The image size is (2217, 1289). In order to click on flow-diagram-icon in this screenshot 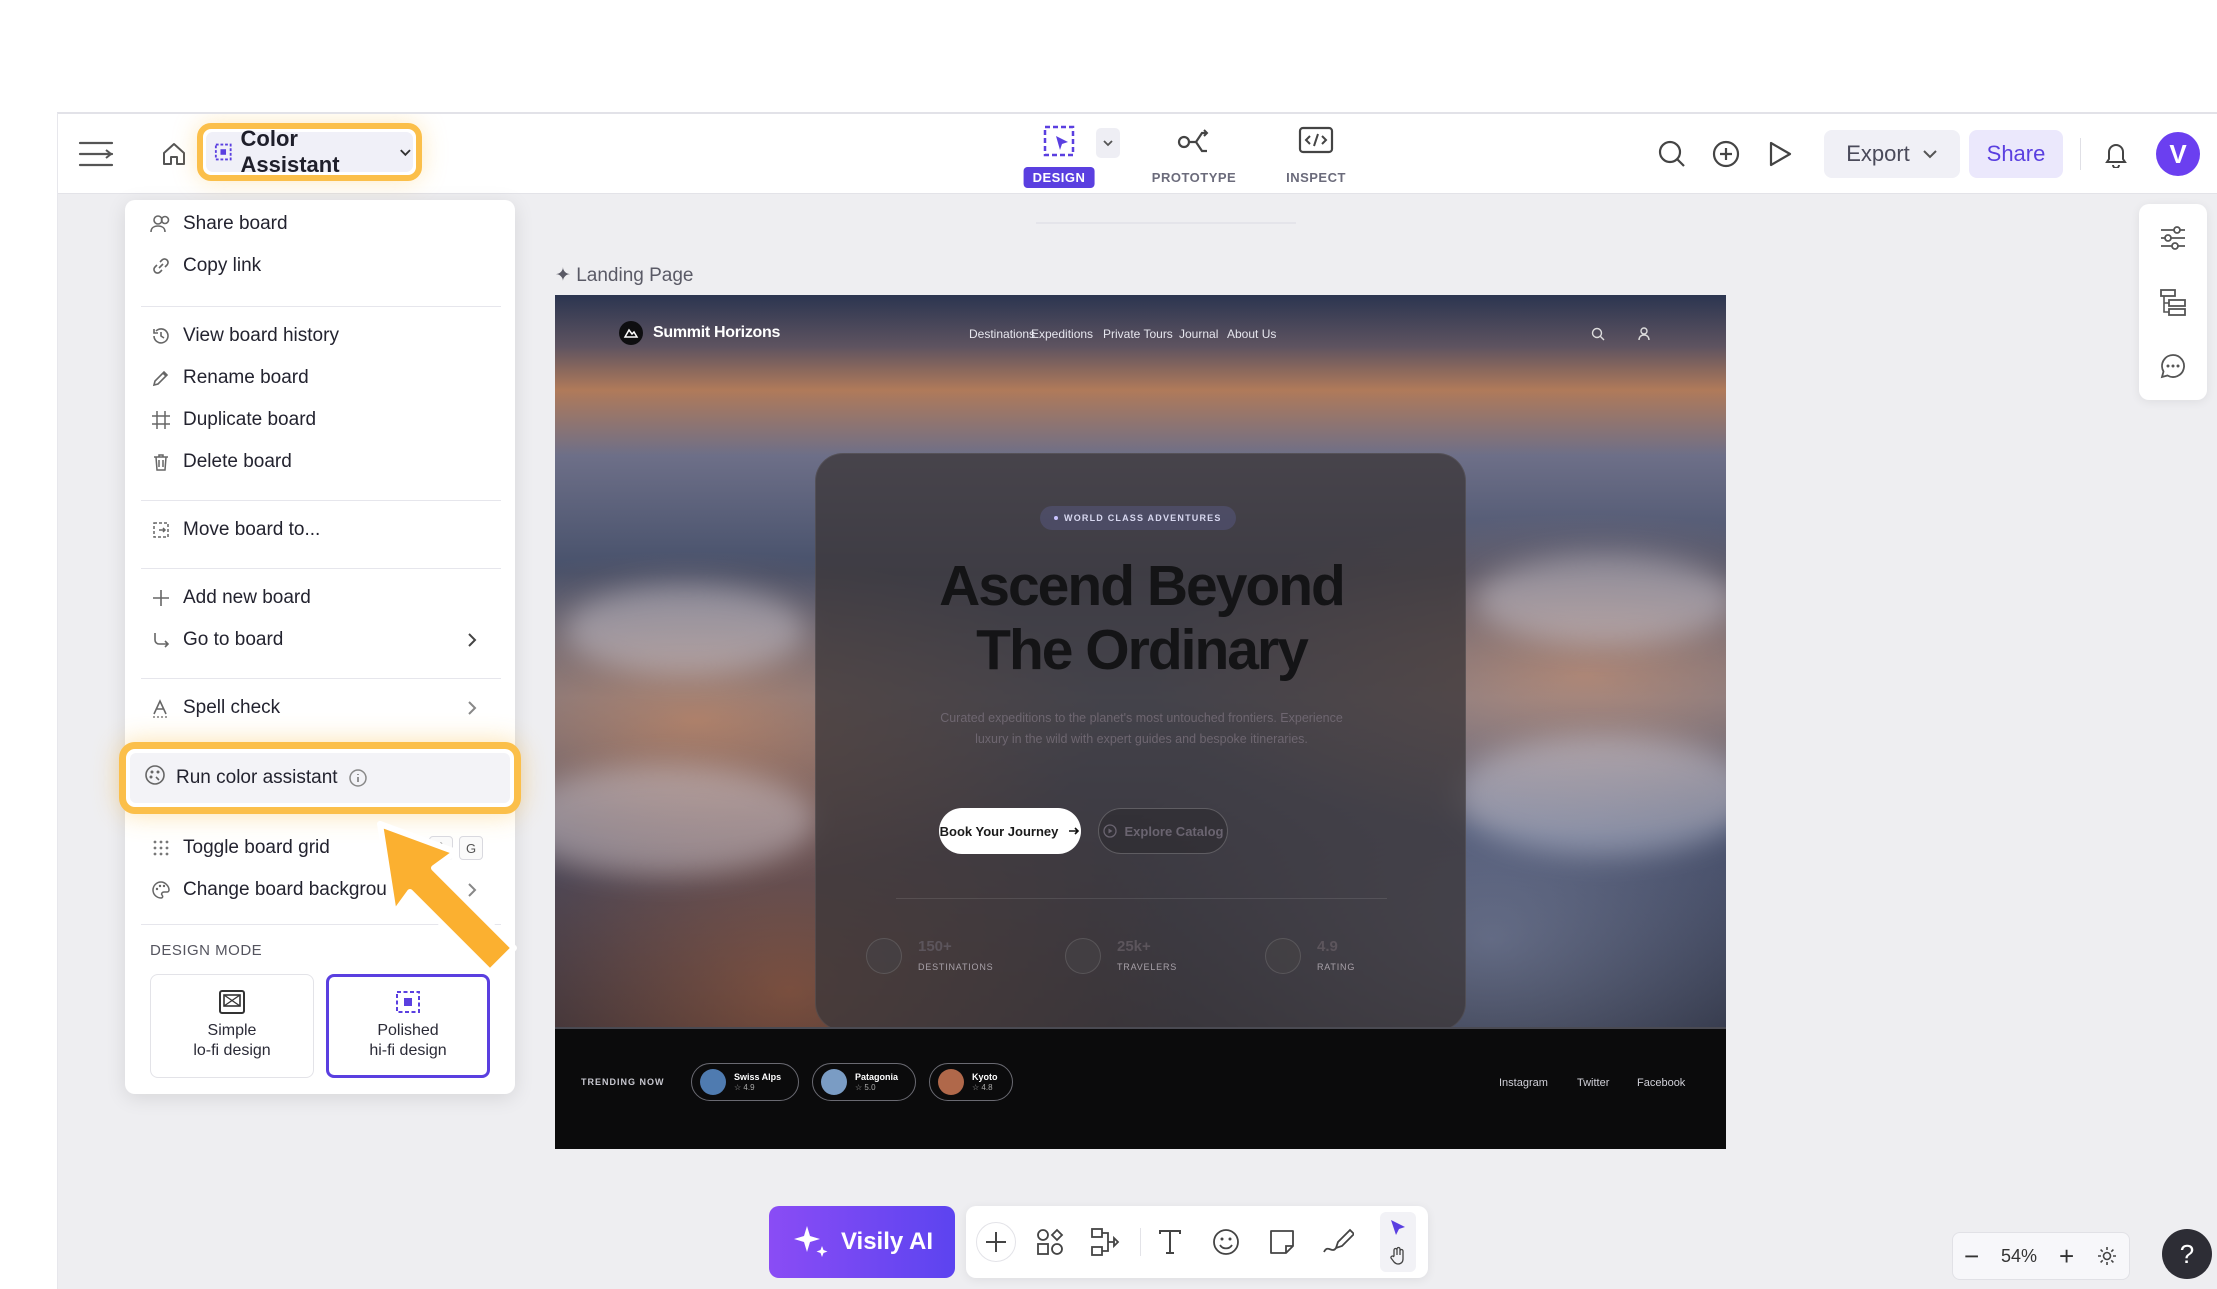, I will do `click(1106, 1242)`.